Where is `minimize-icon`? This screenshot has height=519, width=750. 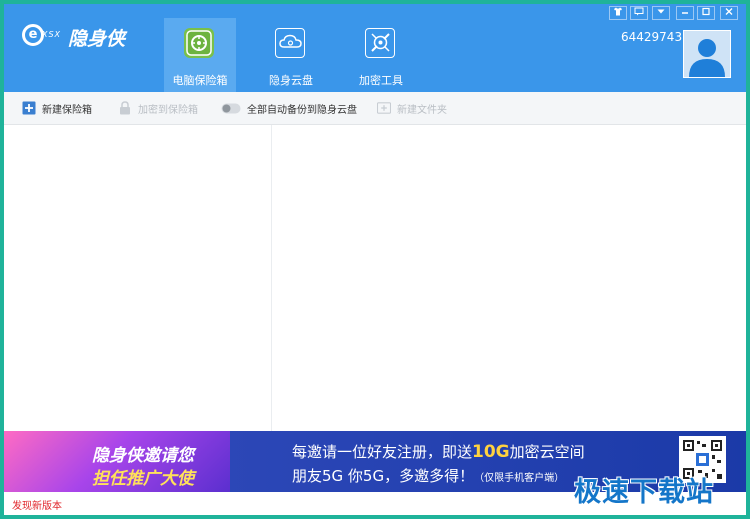
minimize-icon is located at coordinates (685, 13).